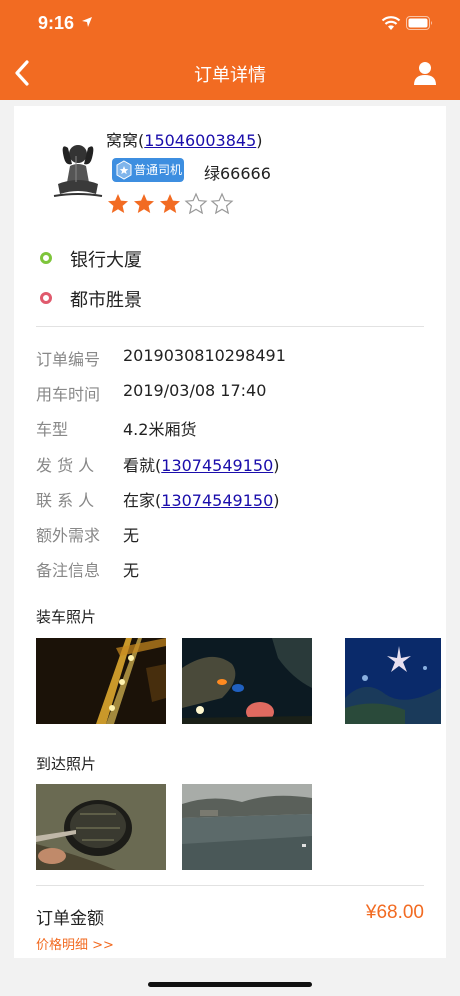  I want to click on order-amount-label: 订单金额, so click(70, 919).